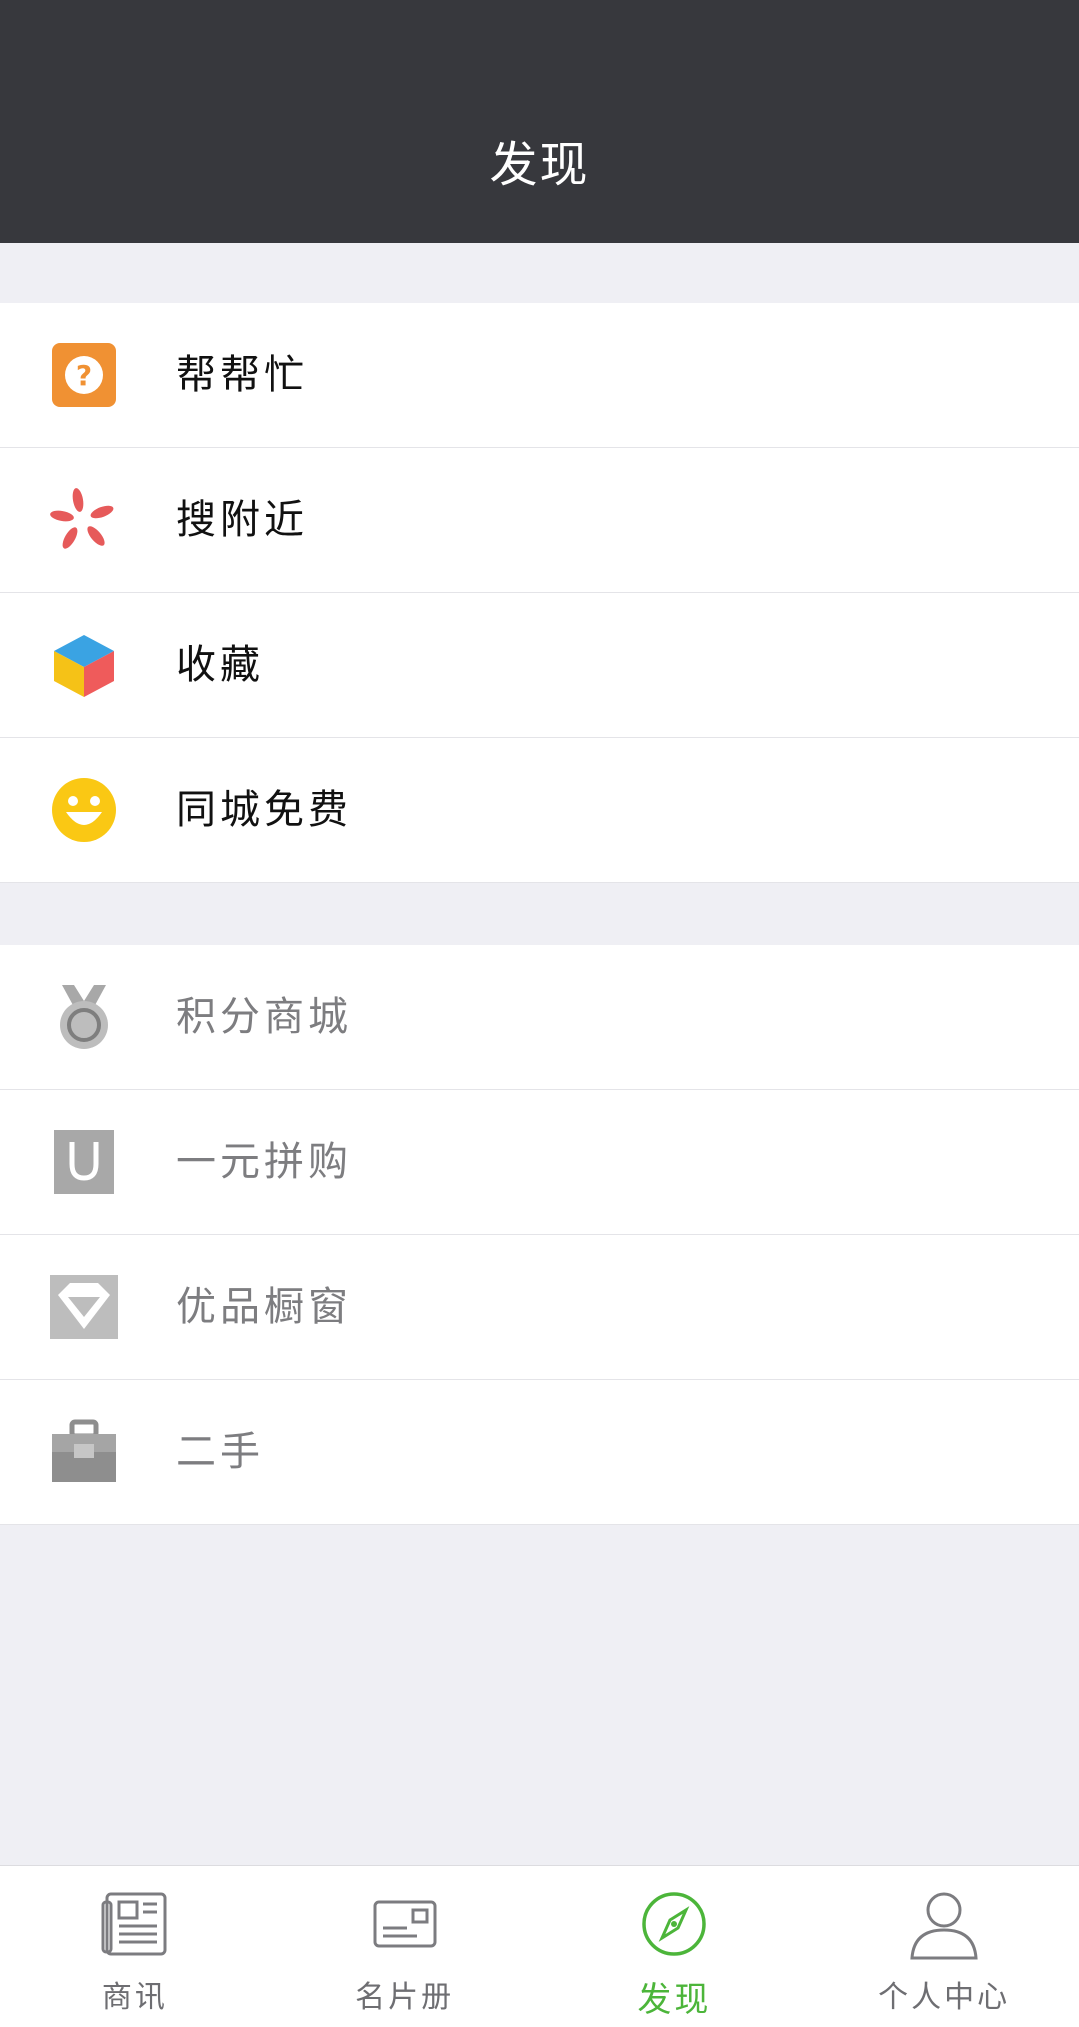 The image size is (1079, 2027). I want to click on list-item-label: 帮帮忙, so click(242, 375).